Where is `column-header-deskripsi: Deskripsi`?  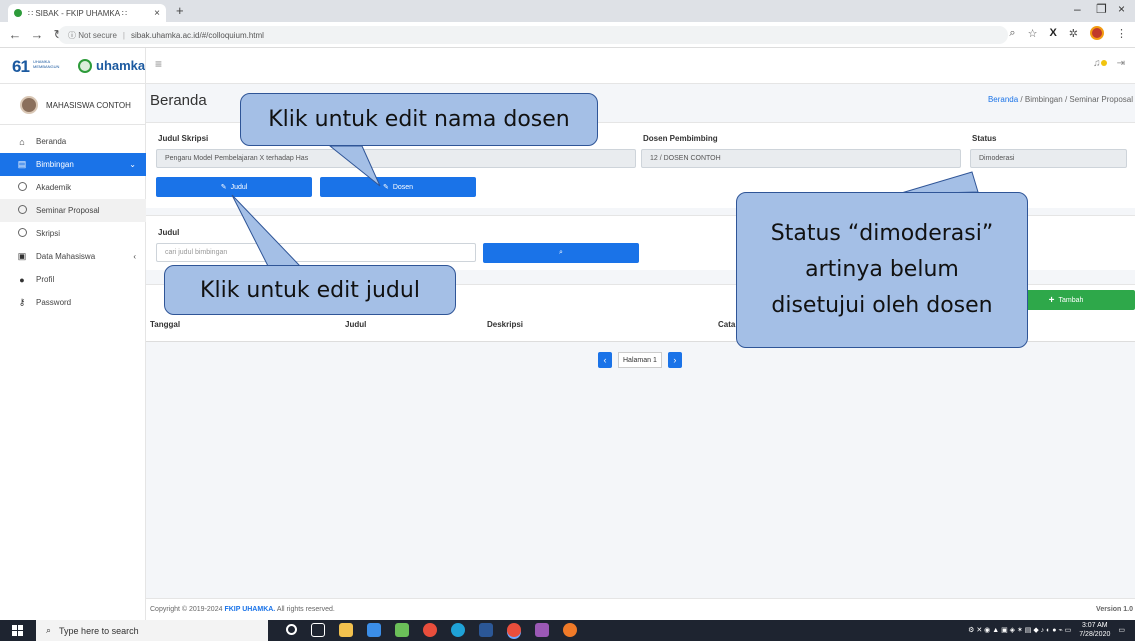 column-header-deskripsi: Deskripsi is located at coordinates (505, 324).